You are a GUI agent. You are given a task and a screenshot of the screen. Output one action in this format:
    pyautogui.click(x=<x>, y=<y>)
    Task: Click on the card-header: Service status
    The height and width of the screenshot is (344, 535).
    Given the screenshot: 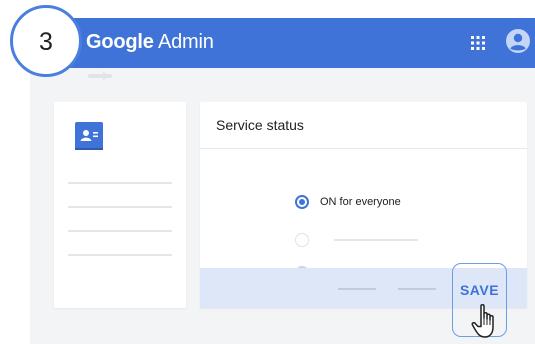 What is the action you would take?
    pyautogui.click(x=363, y=125)
    